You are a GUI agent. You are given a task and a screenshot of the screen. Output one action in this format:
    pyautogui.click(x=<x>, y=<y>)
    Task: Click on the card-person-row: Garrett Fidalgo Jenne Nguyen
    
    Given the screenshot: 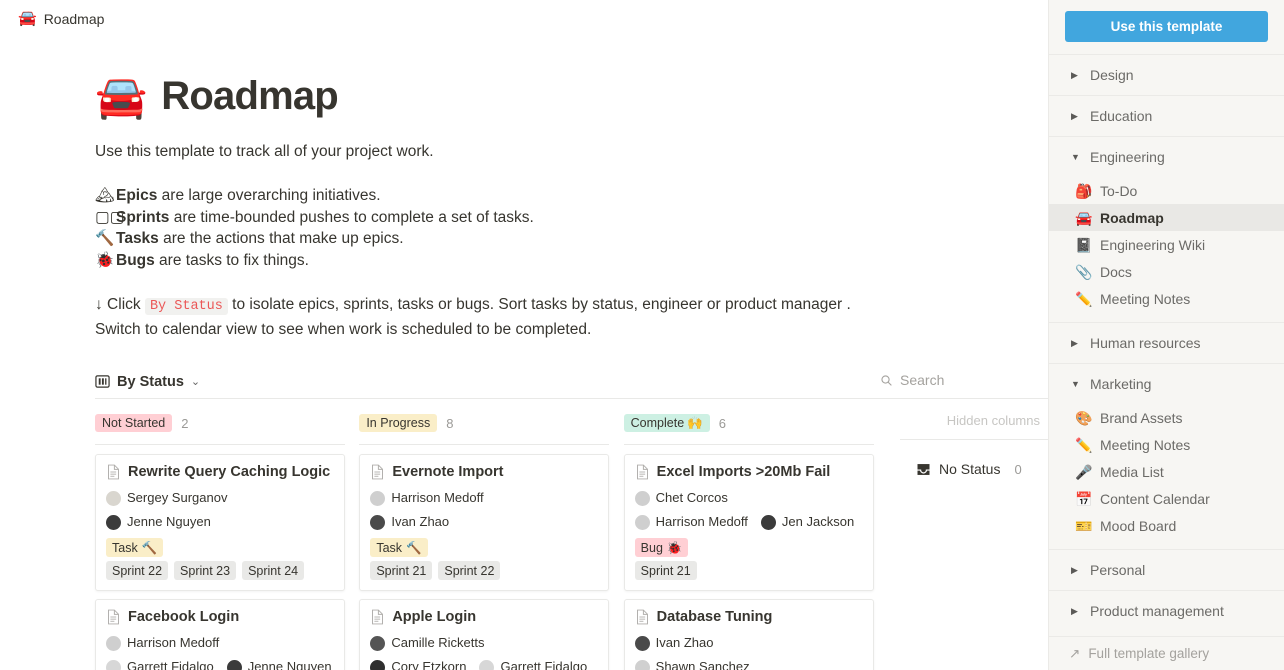 What is the action you would take?
    pyautogui.click(x=220, y=662)
    